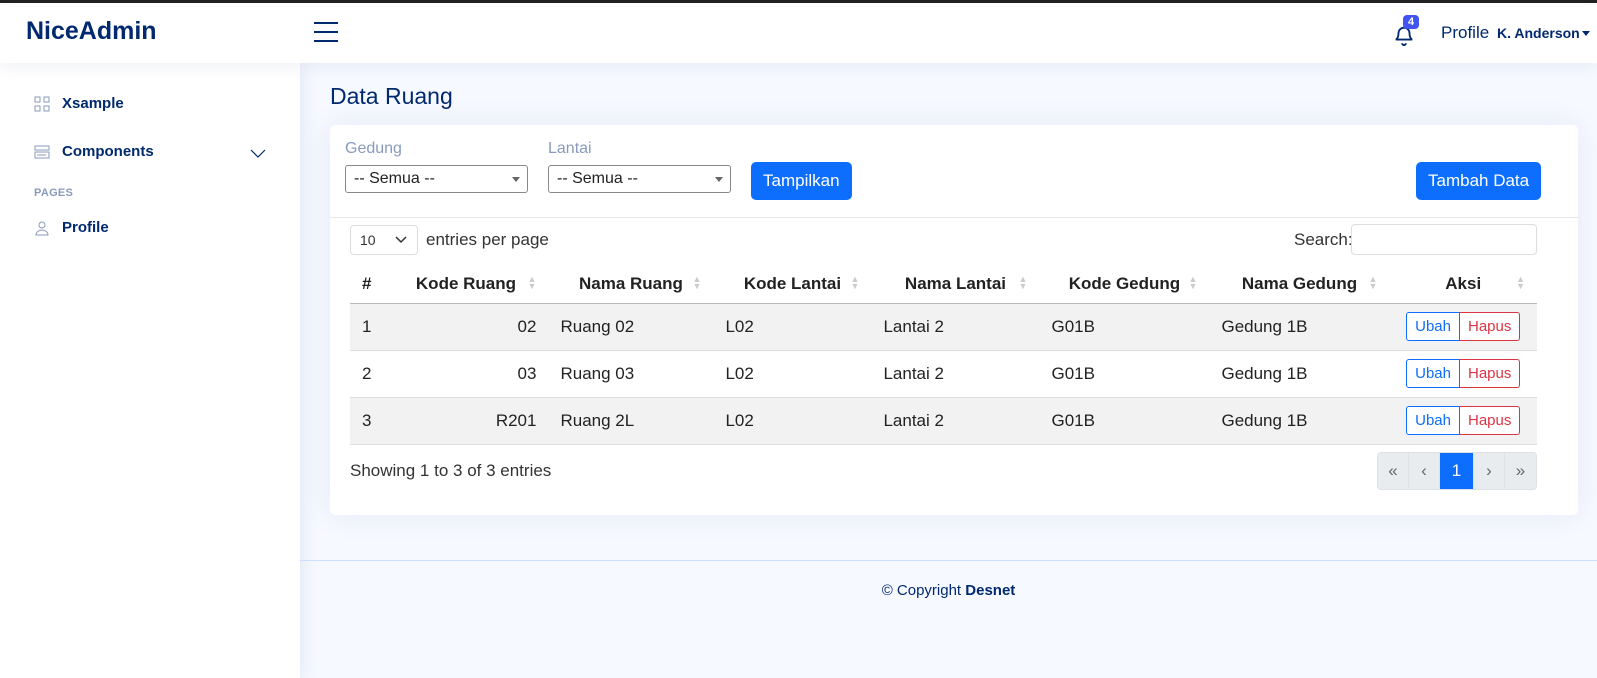  I want to click on column-header: Kode Lantai ▲ ▼, so click(792, 284).